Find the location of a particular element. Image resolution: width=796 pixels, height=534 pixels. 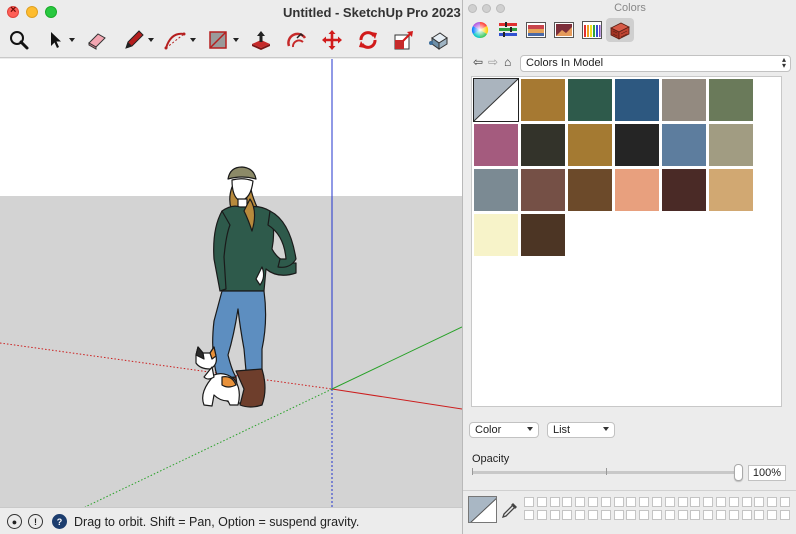

sketchup-materials-mode is located at coordinates (620, 30).